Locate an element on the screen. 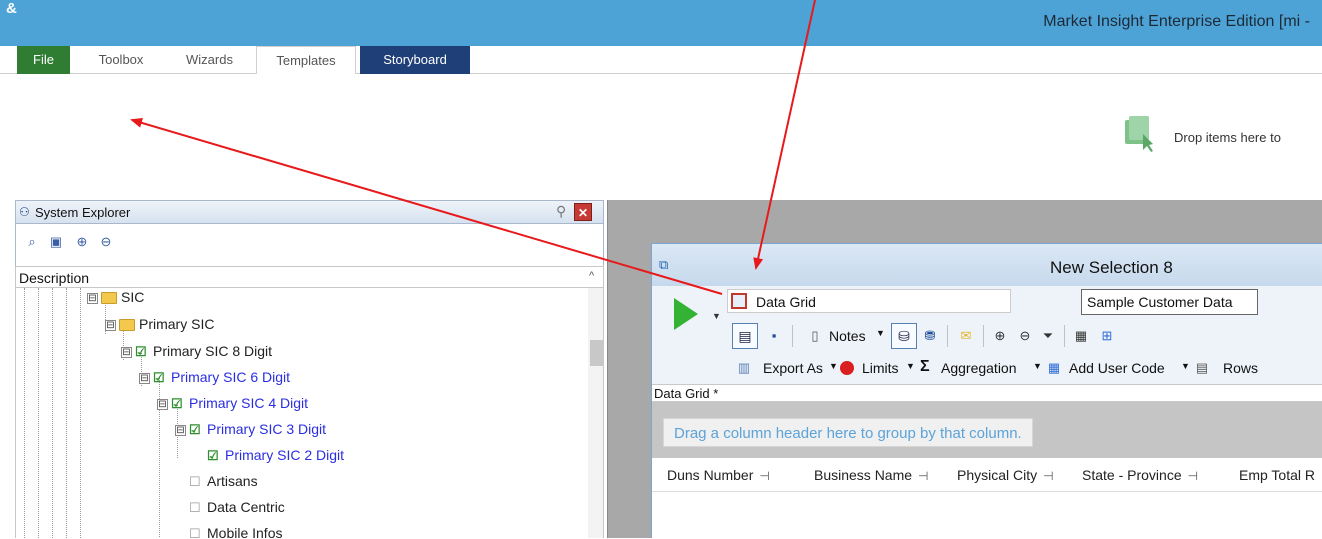 The image size is (1322, 539). run-dropdown-icon: ▼ is located at coordinates (716, 316).